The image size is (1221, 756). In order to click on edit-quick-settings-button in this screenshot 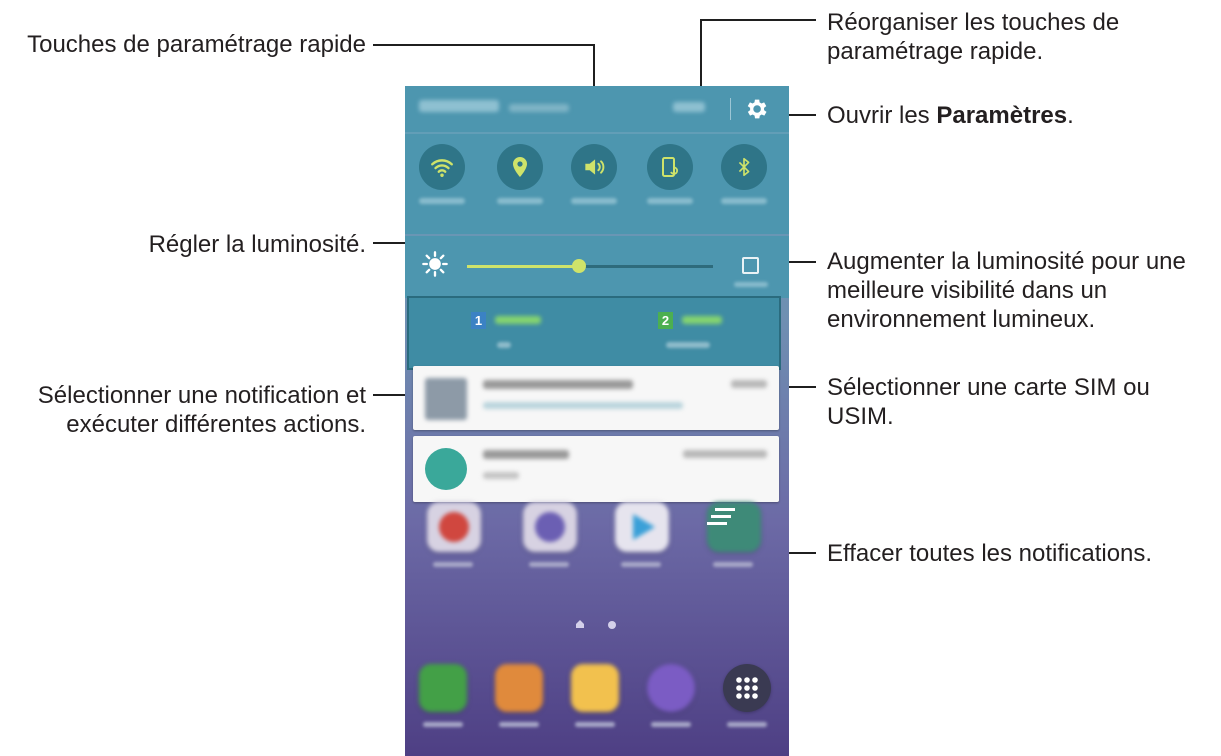, I will do `click(689, 107)`.